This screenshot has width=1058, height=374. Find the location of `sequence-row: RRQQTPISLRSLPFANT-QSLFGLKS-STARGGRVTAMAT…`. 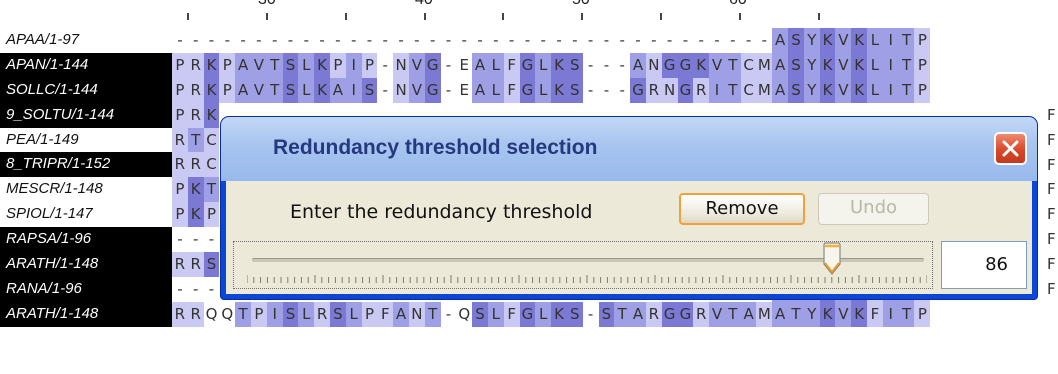

sequence-row: RRQQTPISLRSLPFANT-QSLFGLKS-STARGGRVTAMAT… is located at coordinates (551, 314).